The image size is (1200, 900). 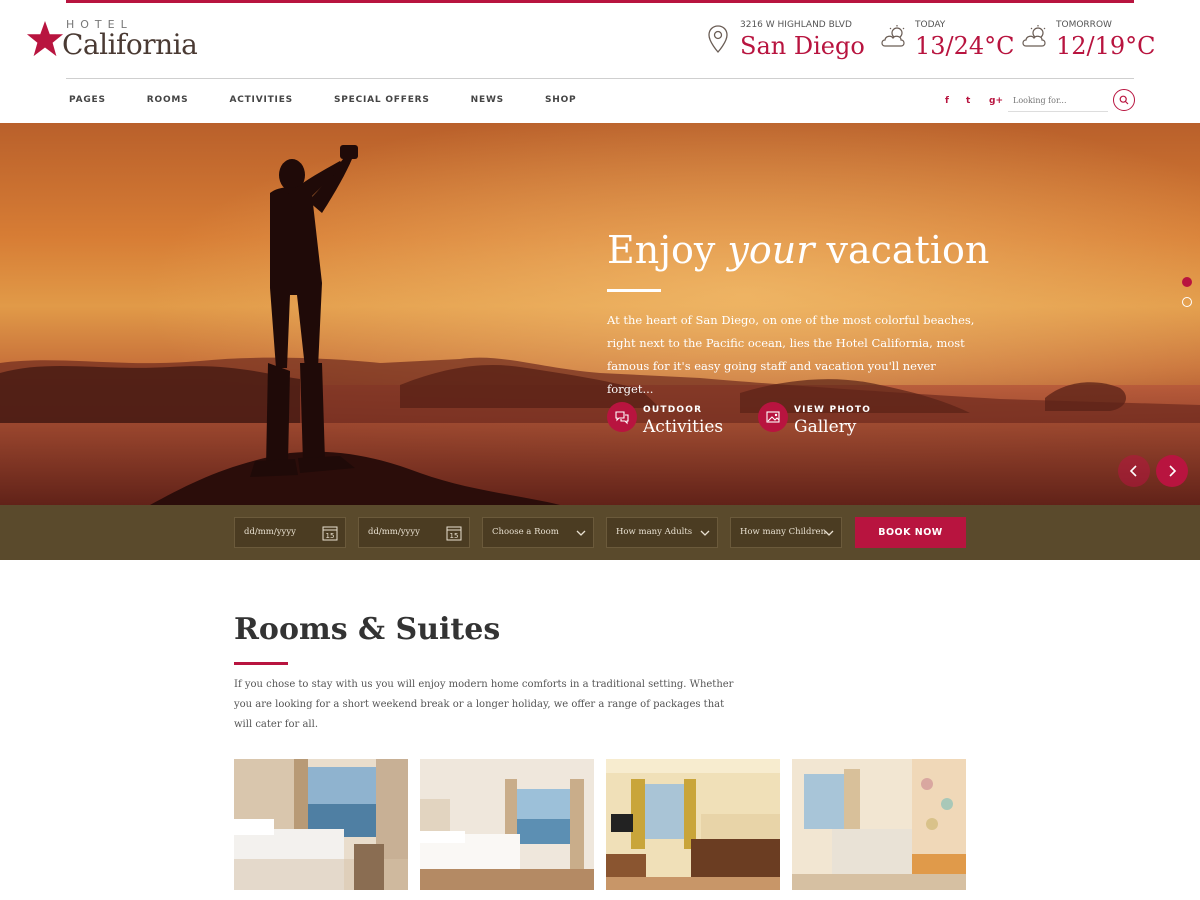 I want to click on weather-tomorrow-label: TOMORROW, so click(x=1084, y=25).